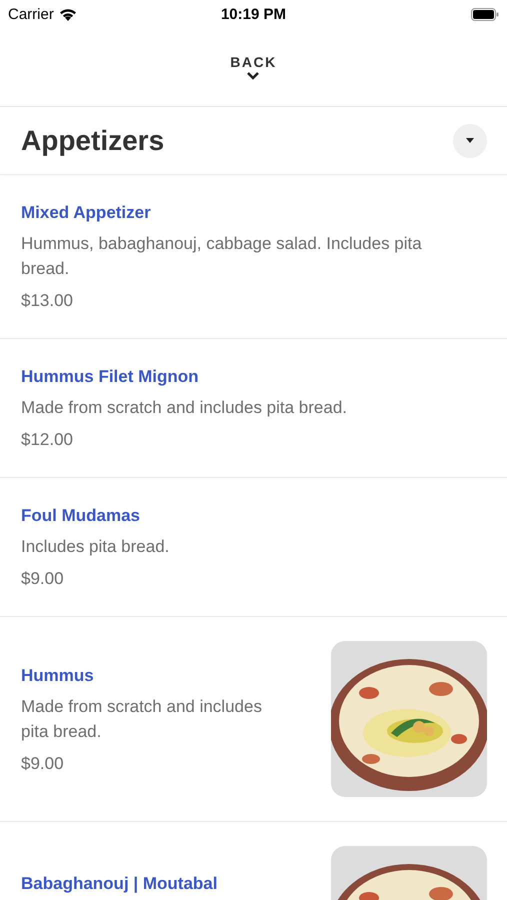 This screenshot has width=507, height=900. What do you see at coordinates (241, 212) in the screenshot?
I see `item-name: Mixed Appetizer` at bounding box center [241, 212].